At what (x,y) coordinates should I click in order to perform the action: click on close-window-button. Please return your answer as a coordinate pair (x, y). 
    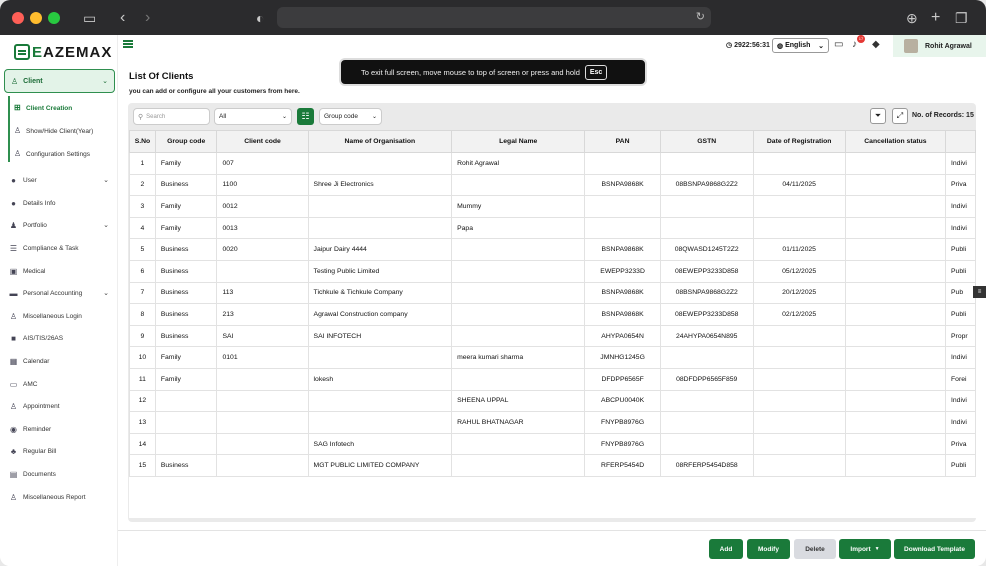
    Looking at the image, I should click on (18, 18).